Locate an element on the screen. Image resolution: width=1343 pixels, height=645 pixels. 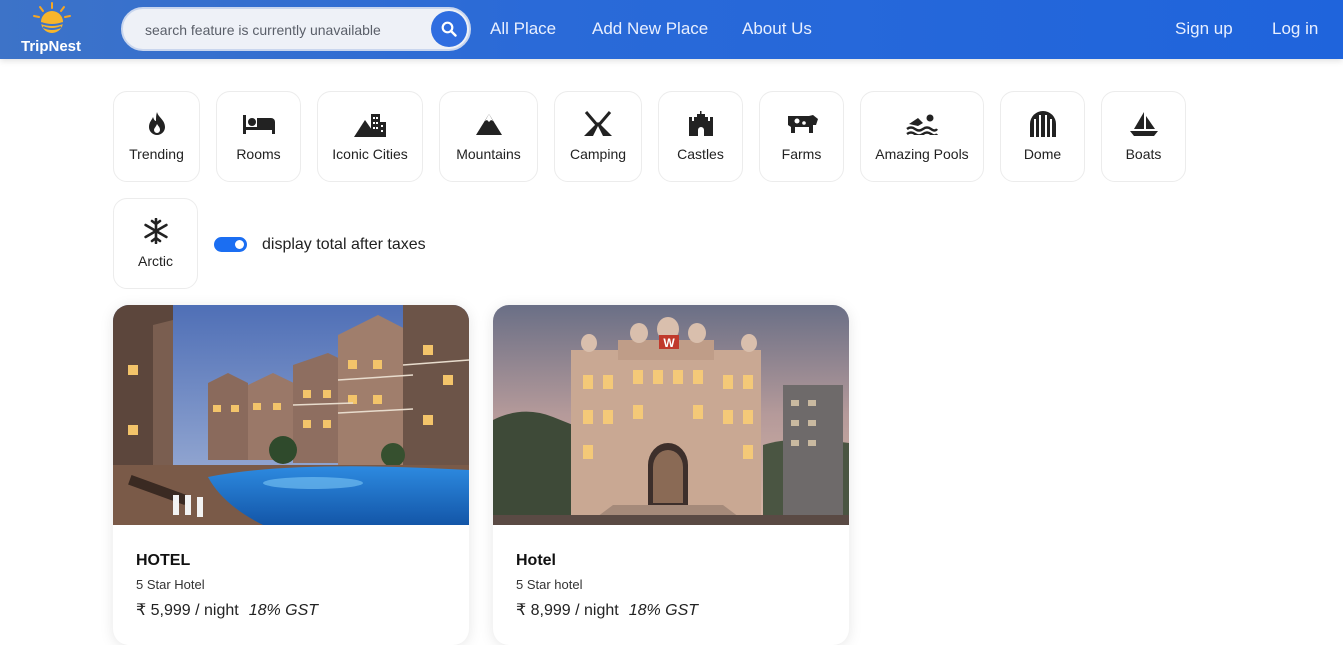
search-input is located at coordinates (285, 30).